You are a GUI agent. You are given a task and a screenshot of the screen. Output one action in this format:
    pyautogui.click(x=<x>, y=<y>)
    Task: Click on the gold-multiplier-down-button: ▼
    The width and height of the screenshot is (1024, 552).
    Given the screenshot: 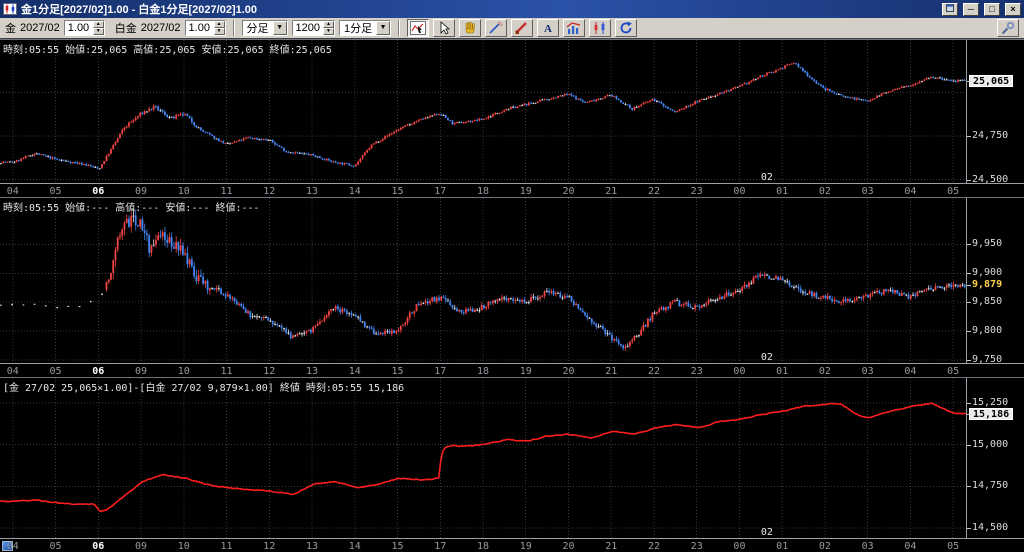 What is the action you would take?
    pyautogui.click(x=98, y=31)
    